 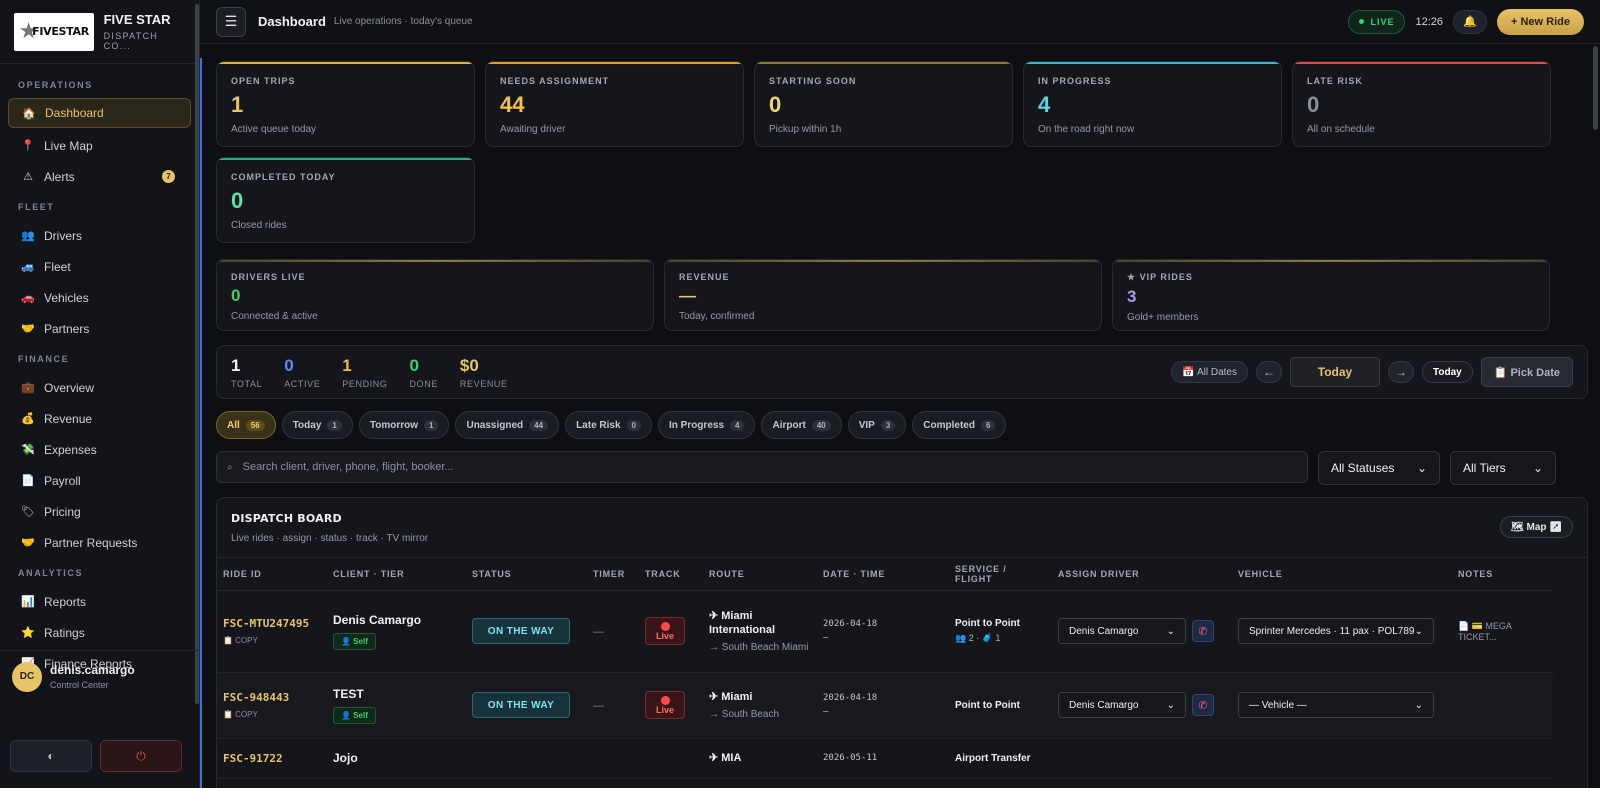 I want to click on prev-date-button: ←, so click(x=1269, y=372).